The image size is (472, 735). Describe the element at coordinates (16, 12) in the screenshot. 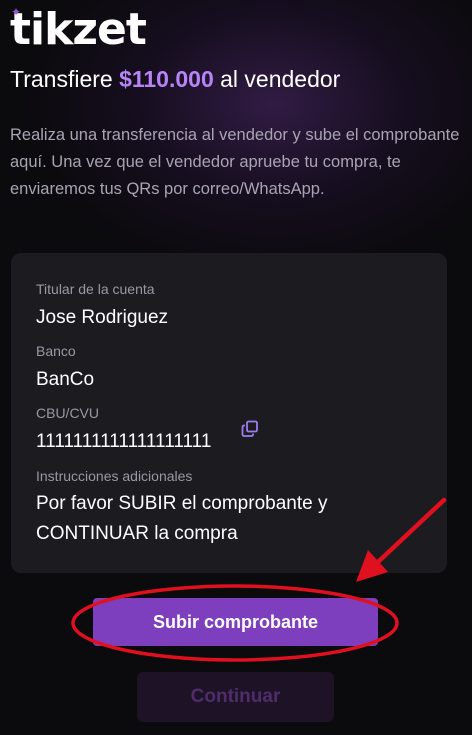

I see `star-icon: ✦` at that location.